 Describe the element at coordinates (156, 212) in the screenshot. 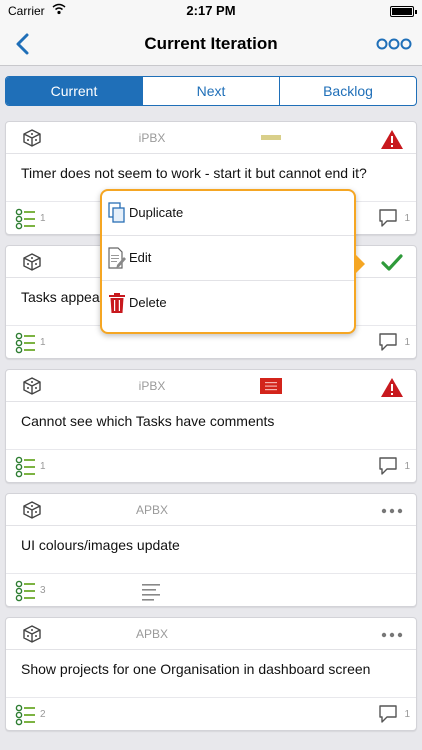

I see `duplicate-label: Duplicate` at that location.